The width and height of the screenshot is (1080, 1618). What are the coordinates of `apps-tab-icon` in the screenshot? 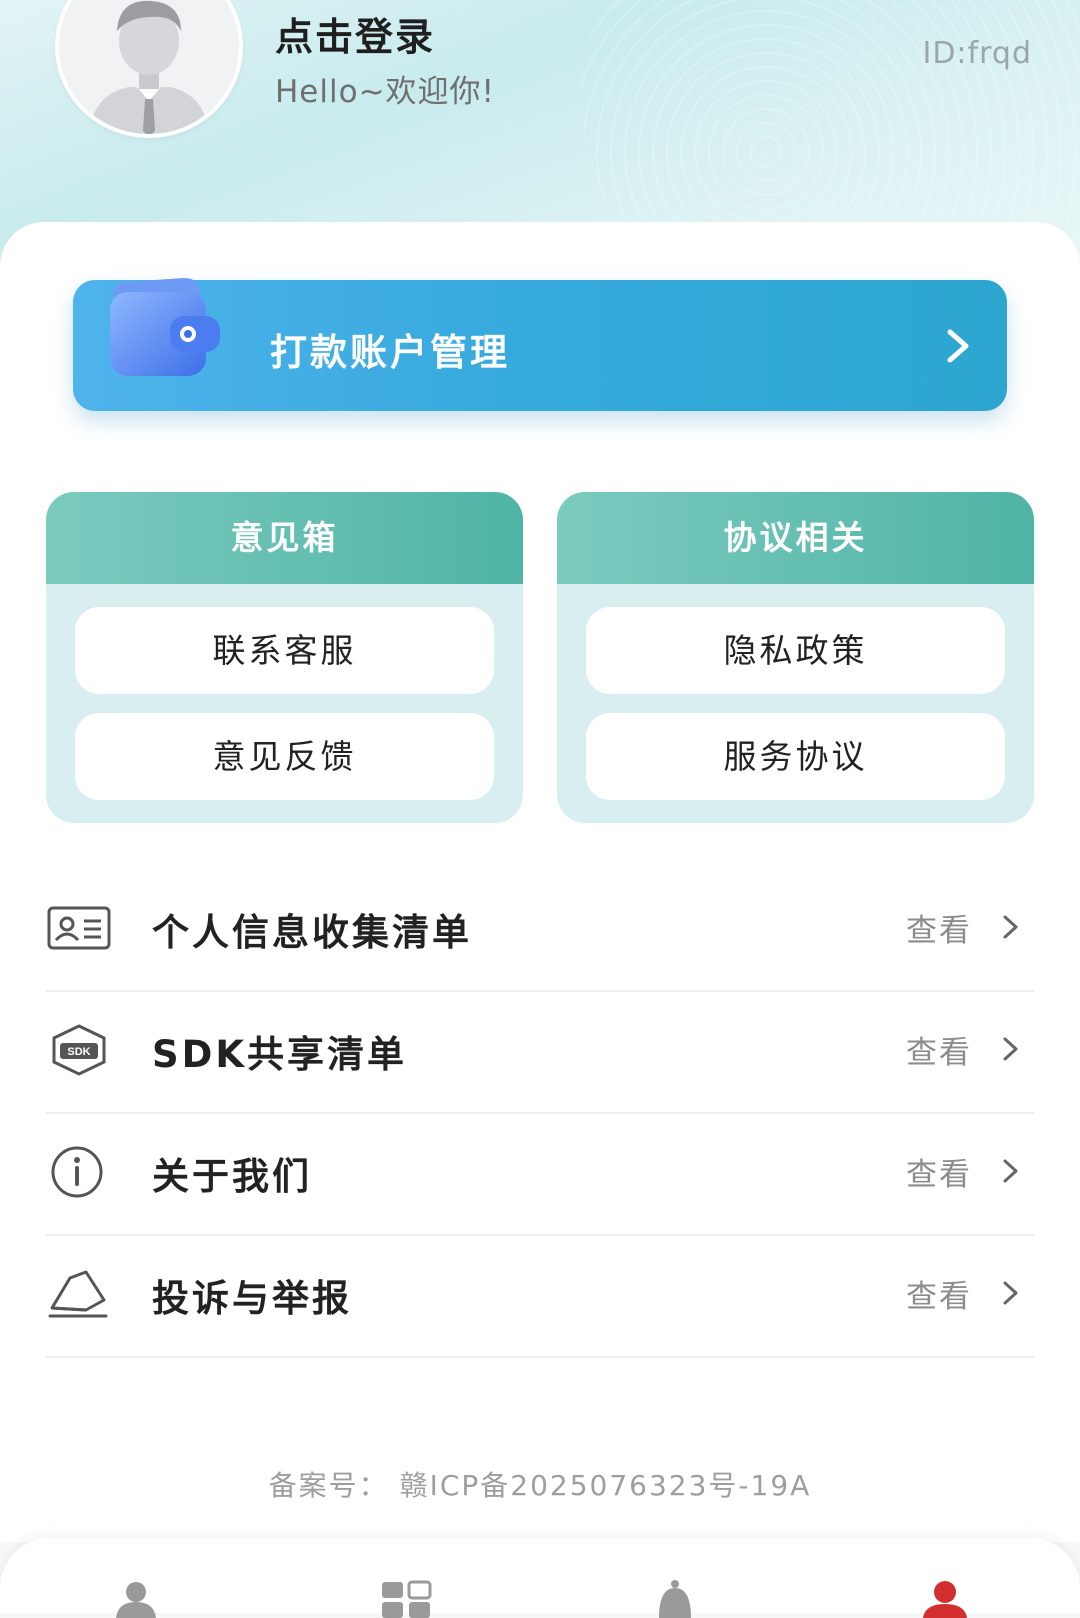 It's located at (406, 1598).